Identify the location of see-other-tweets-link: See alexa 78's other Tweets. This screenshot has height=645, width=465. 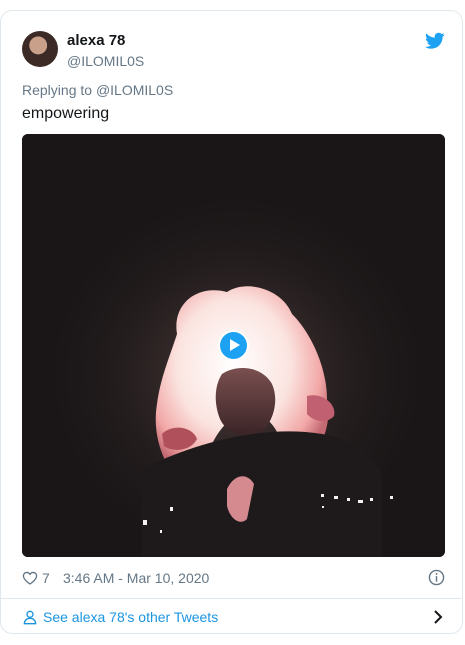
(233, 617).